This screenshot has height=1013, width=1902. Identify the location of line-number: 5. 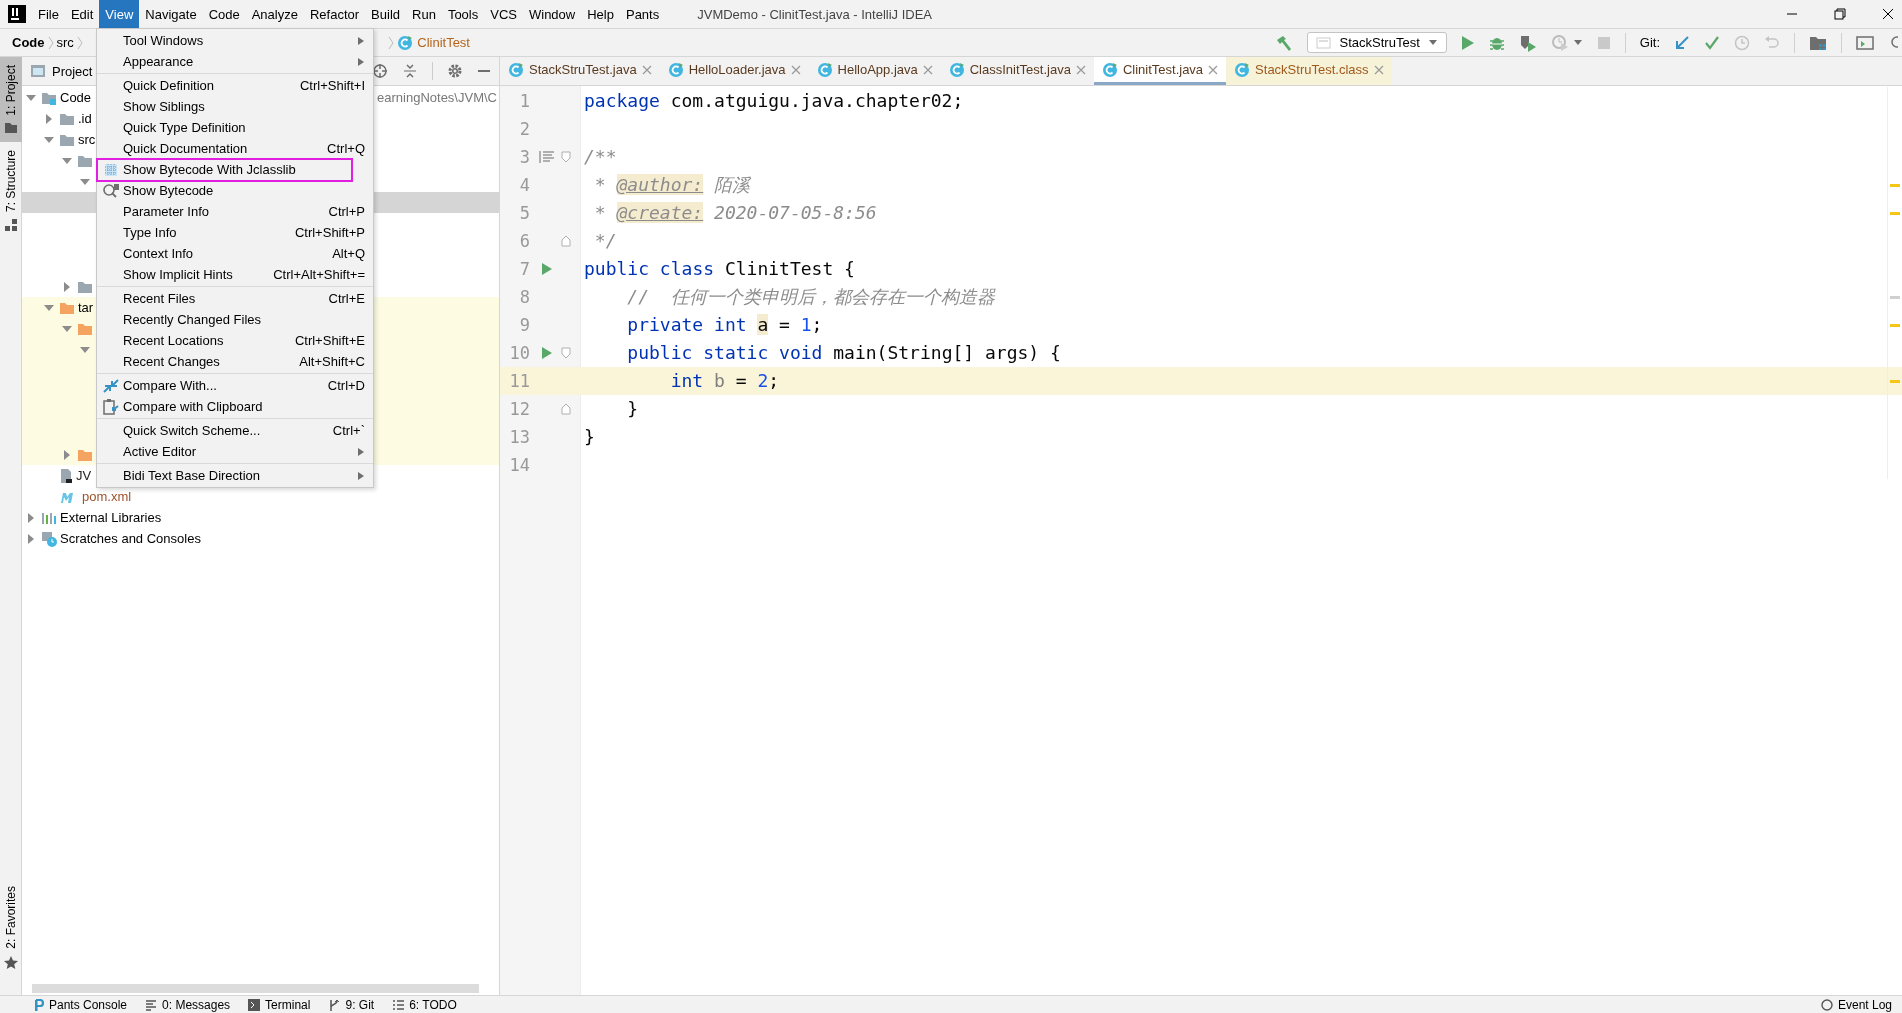
(524, 213).